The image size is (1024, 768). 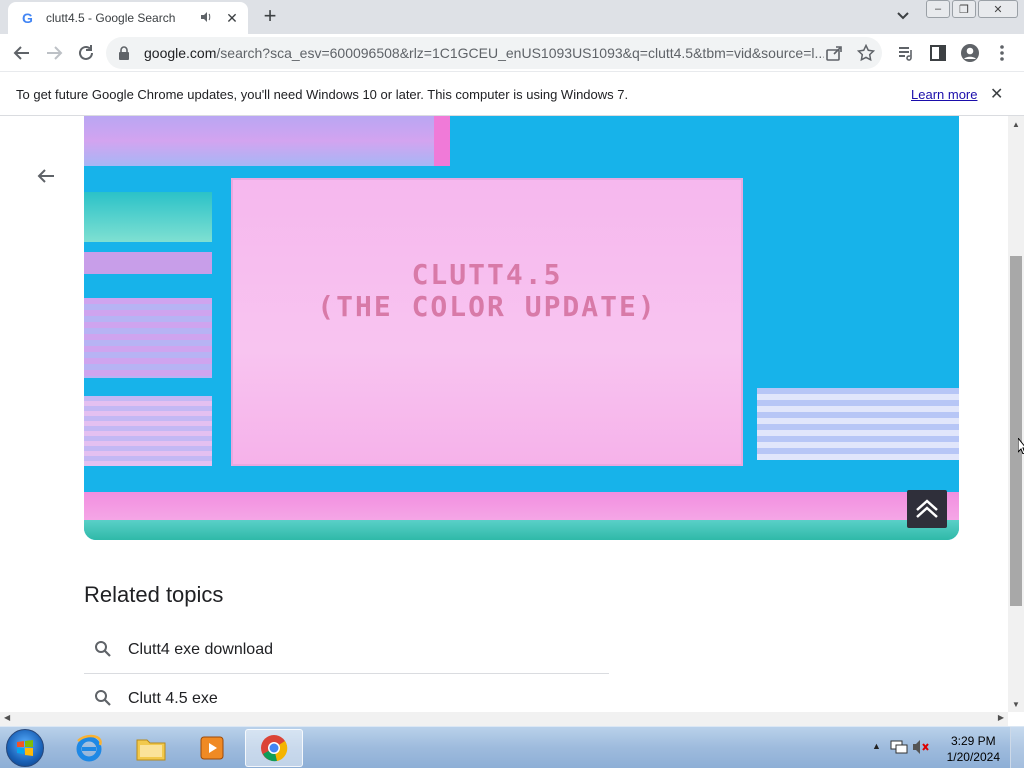 What do you see at coordinates (512, 747) in the screenshot?
I see `windows-taskbar: ▲ 3:29 PM 1/20/2024` at bounding box center [512, 747].